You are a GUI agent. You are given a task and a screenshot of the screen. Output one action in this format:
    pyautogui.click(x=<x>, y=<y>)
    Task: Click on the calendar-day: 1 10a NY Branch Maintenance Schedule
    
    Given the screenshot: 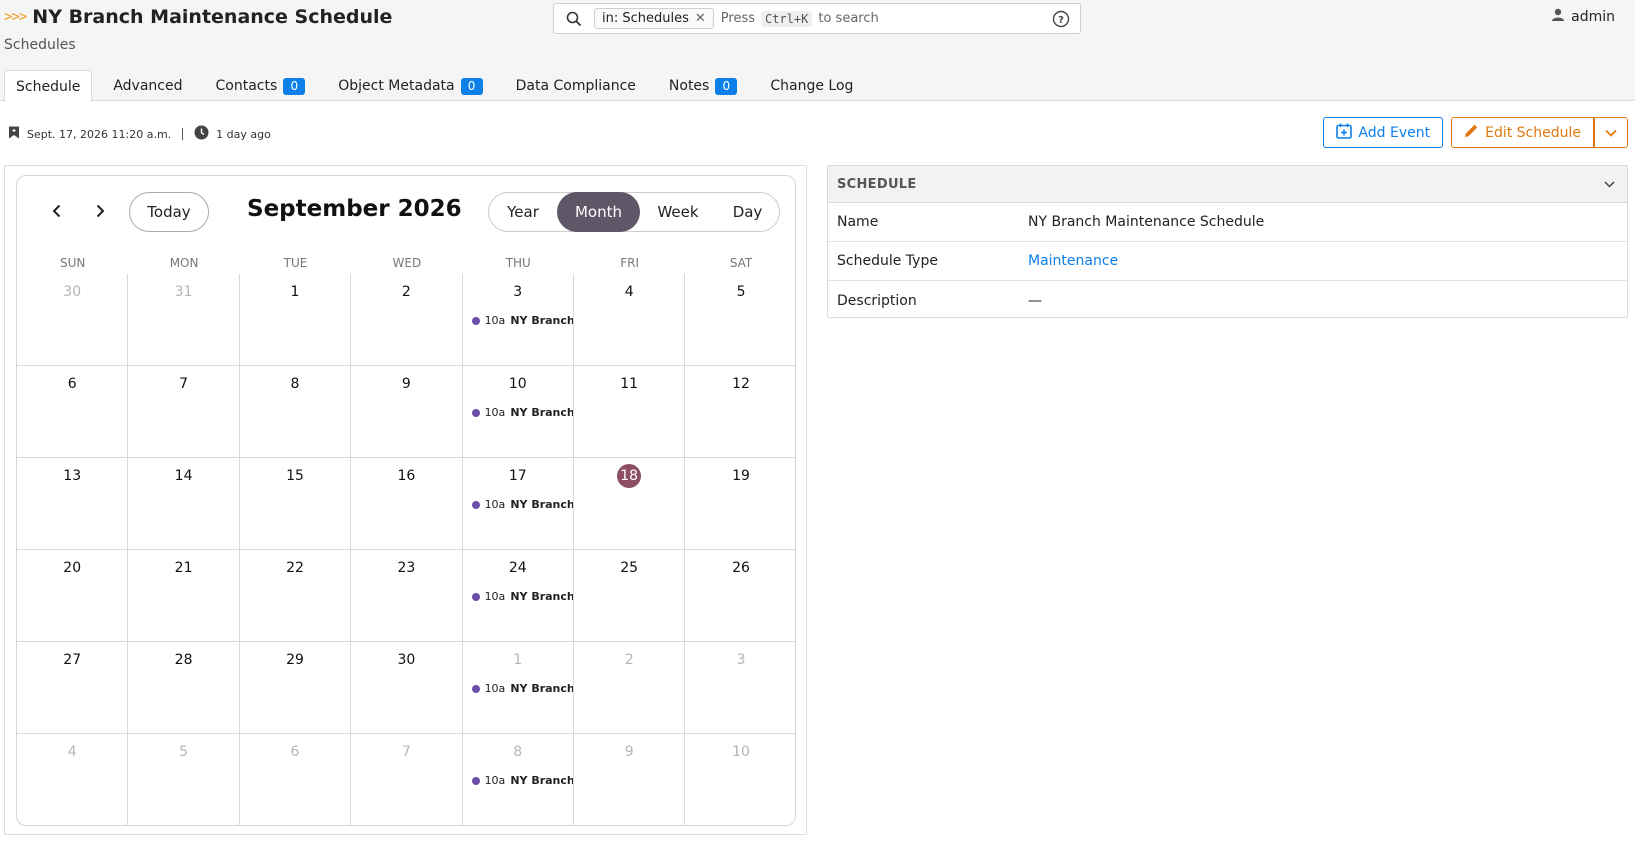 What is the action you would take?
    pyautogui.click(x=518, y=687)
    